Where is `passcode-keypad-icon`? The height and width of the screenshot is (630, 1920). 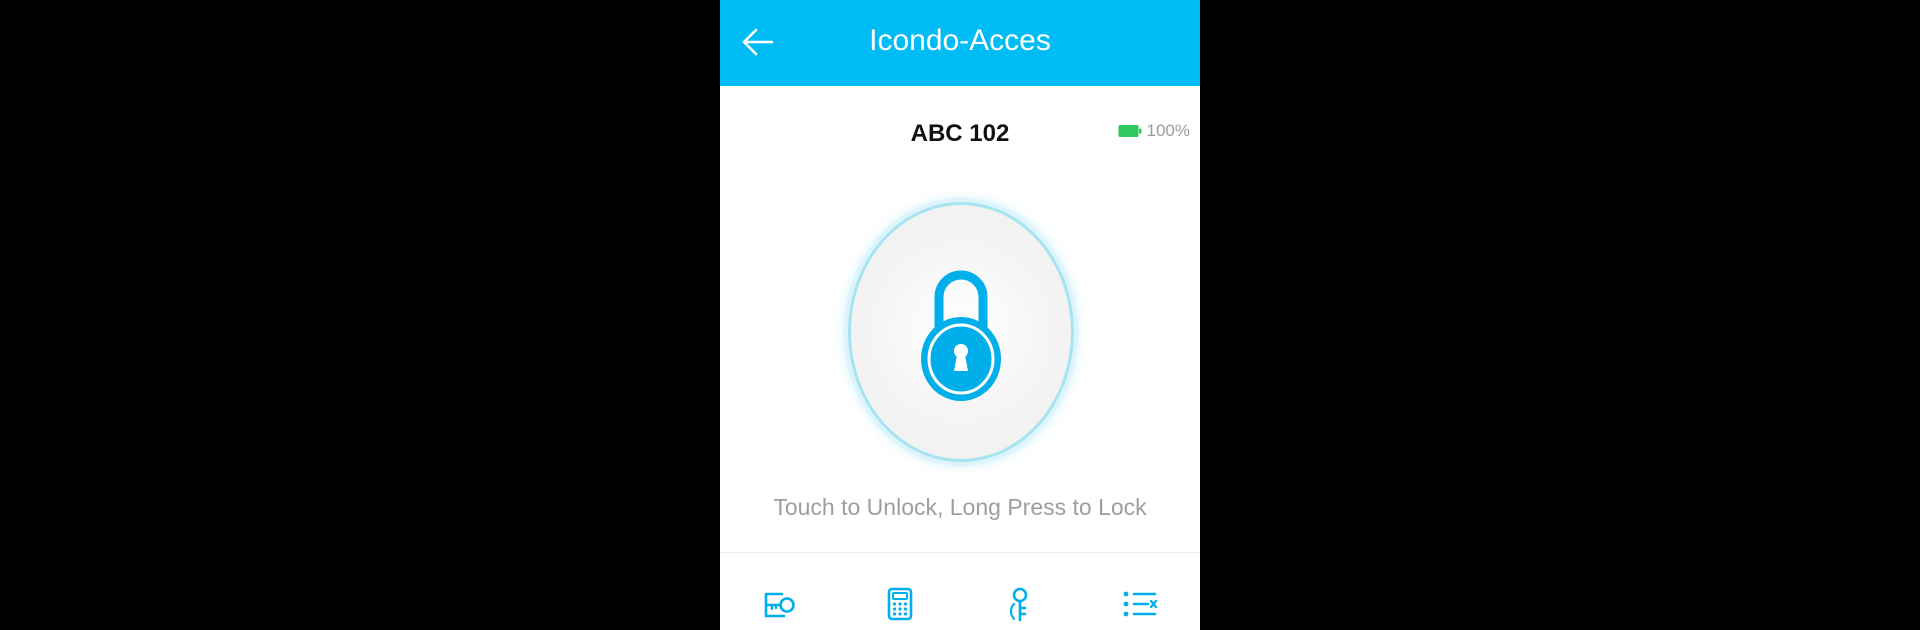 passcode-keypad-icon is located at coordinates (900, 604).